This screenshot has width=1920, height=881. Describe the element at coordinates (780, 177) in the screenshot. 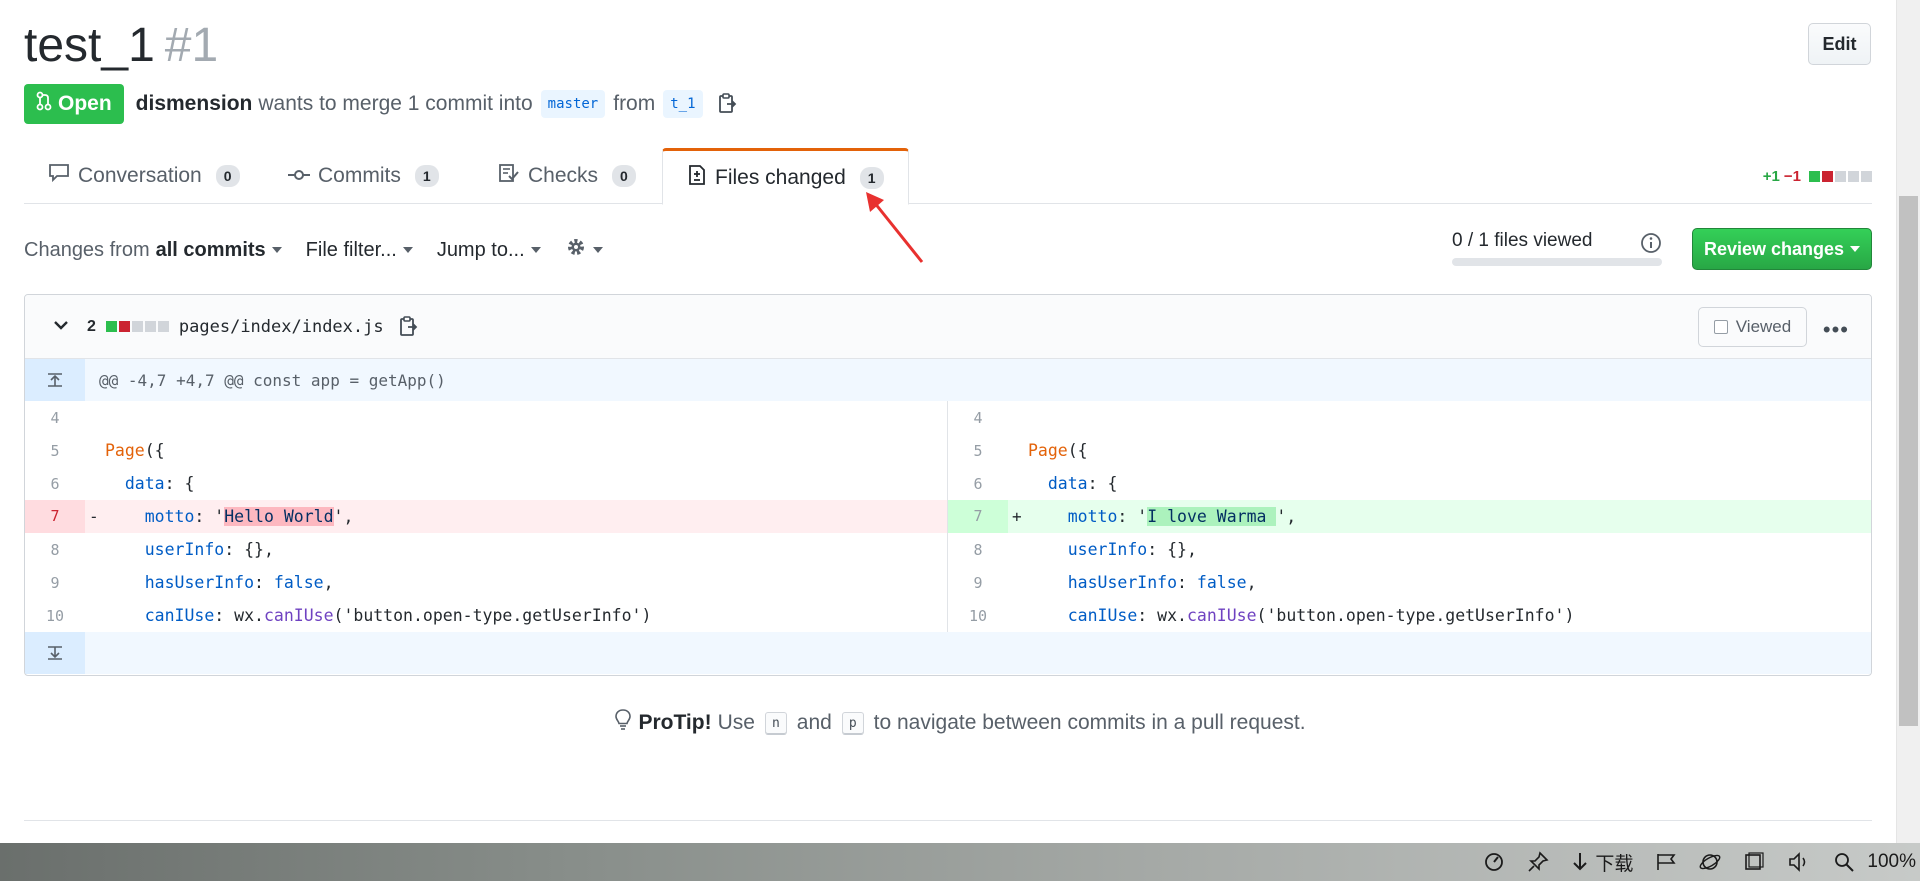

I see `tab-label: Files changed` at that location.